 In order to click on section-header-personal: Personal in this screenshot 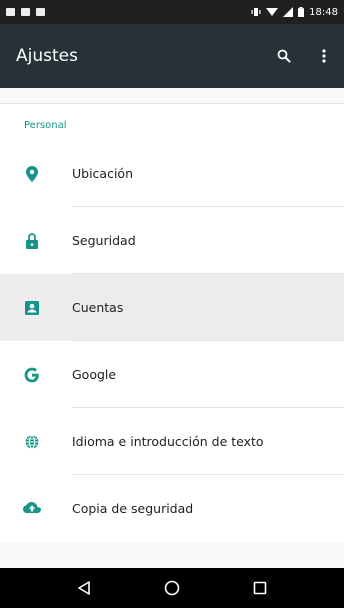, I will do `click(172, 122)`.